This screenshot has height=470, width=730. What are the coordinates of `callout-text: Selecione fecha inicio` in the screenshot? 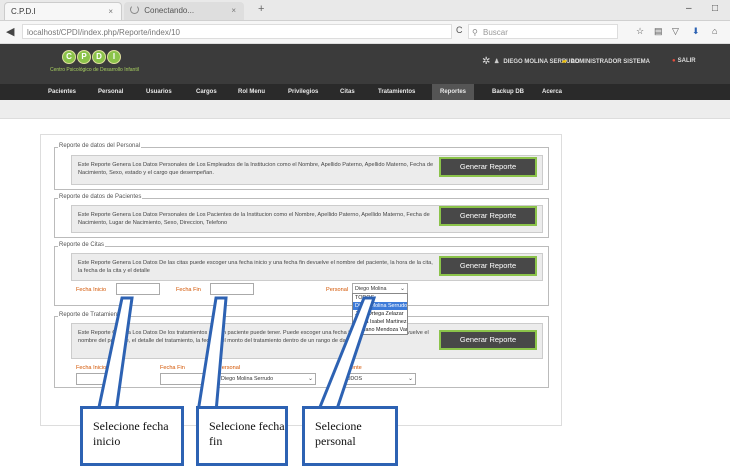 It's located at (131, 433).